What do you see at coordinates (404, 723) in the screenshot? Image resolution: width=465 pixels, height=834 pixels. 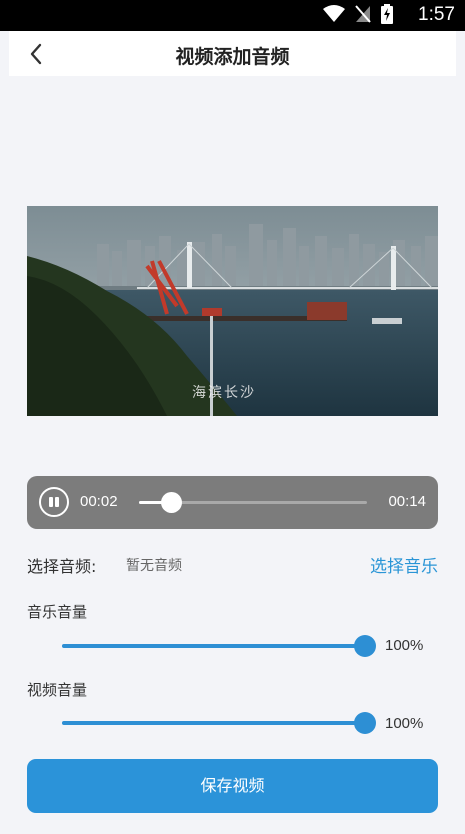 I see `video-volume-percent: 100%` at bounding box center [404, 723].